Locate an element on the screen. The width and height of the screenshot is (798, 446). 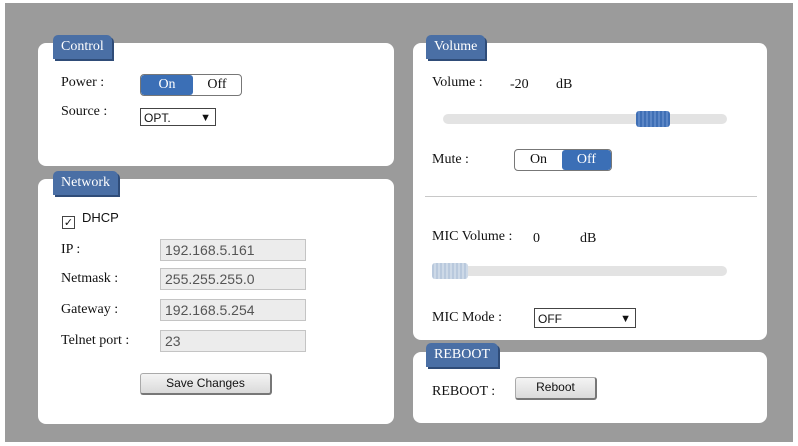
power-toggle: On Off is located at coordinates (191, 85).